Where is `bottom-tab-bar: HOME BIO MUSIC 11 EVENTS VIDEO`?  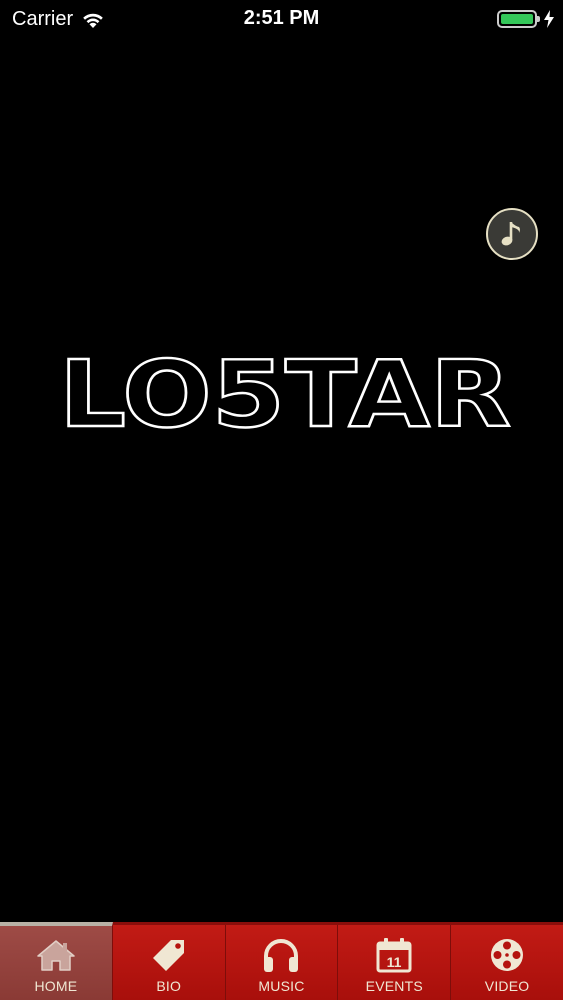 bottom-tab-bar: HOME BIO MUSIC 11 EVENTS VIDEO is located at coordinates (281, 961).